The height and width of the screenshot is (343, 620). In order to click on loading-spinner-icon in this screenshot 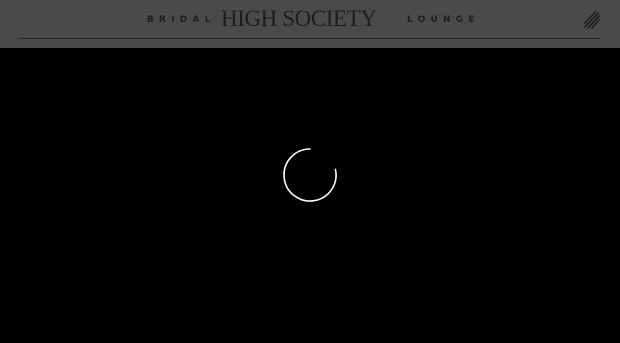, I will do `click(310, 175)`.